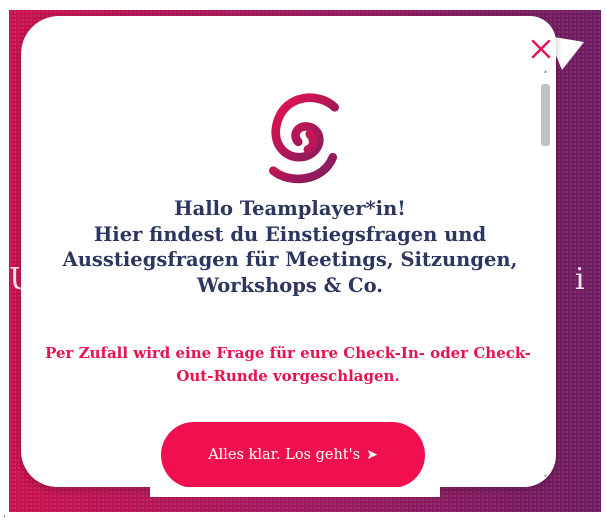 The image size is (606, 520). I want to click on heading-line: Workshops & Co., so click(290, 285).